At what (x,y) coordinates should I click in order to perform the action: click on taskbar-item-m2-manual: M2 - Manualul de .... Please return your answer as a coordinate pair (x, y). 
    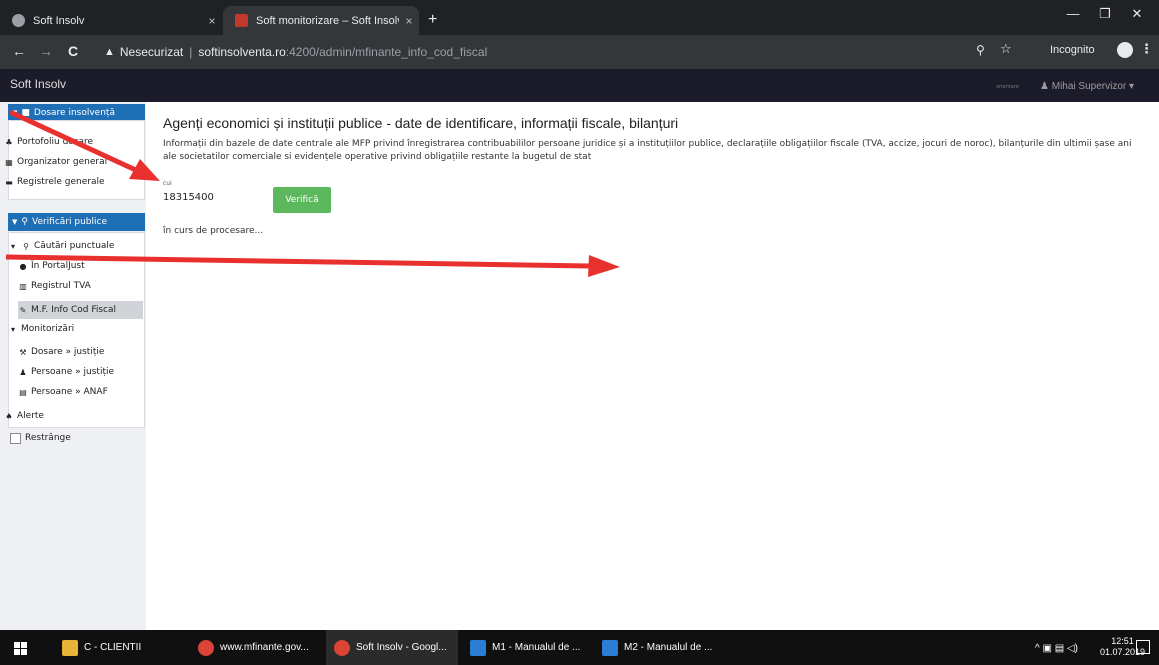
    Looking at the image, I should click on (662, 647).